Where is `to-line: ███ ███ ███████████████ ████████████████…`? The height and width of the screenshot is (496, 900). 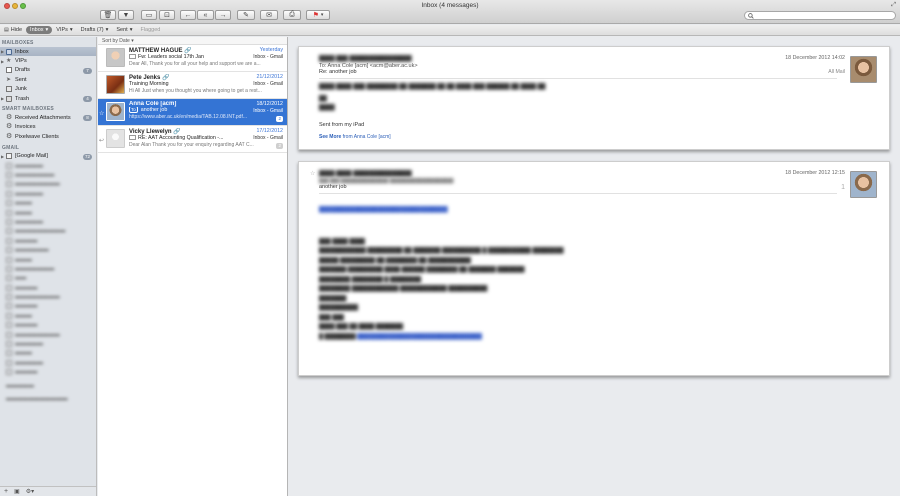
to-line: ███ ███ ███████████████ ████████████████… is located at coordinates (386, 180).